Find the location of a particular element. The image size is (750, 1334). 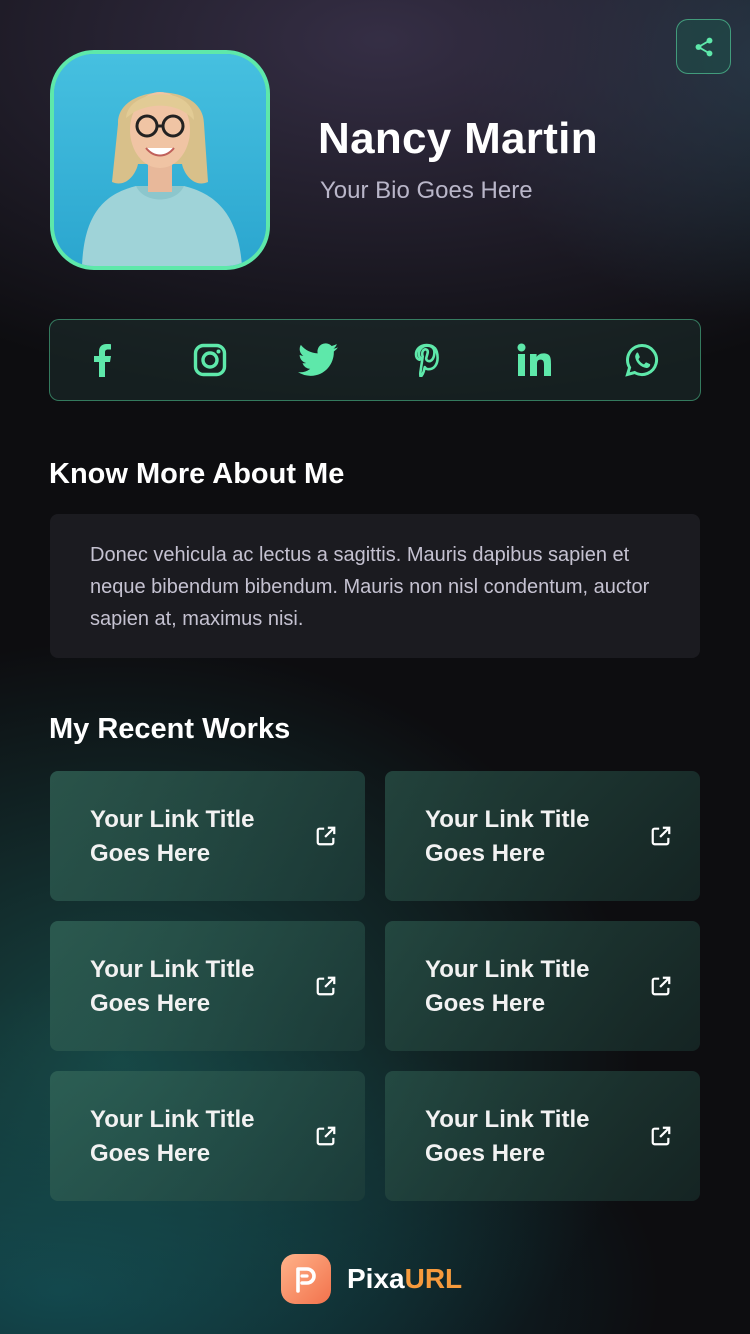

share-icon is located at coordinates (703, 46).